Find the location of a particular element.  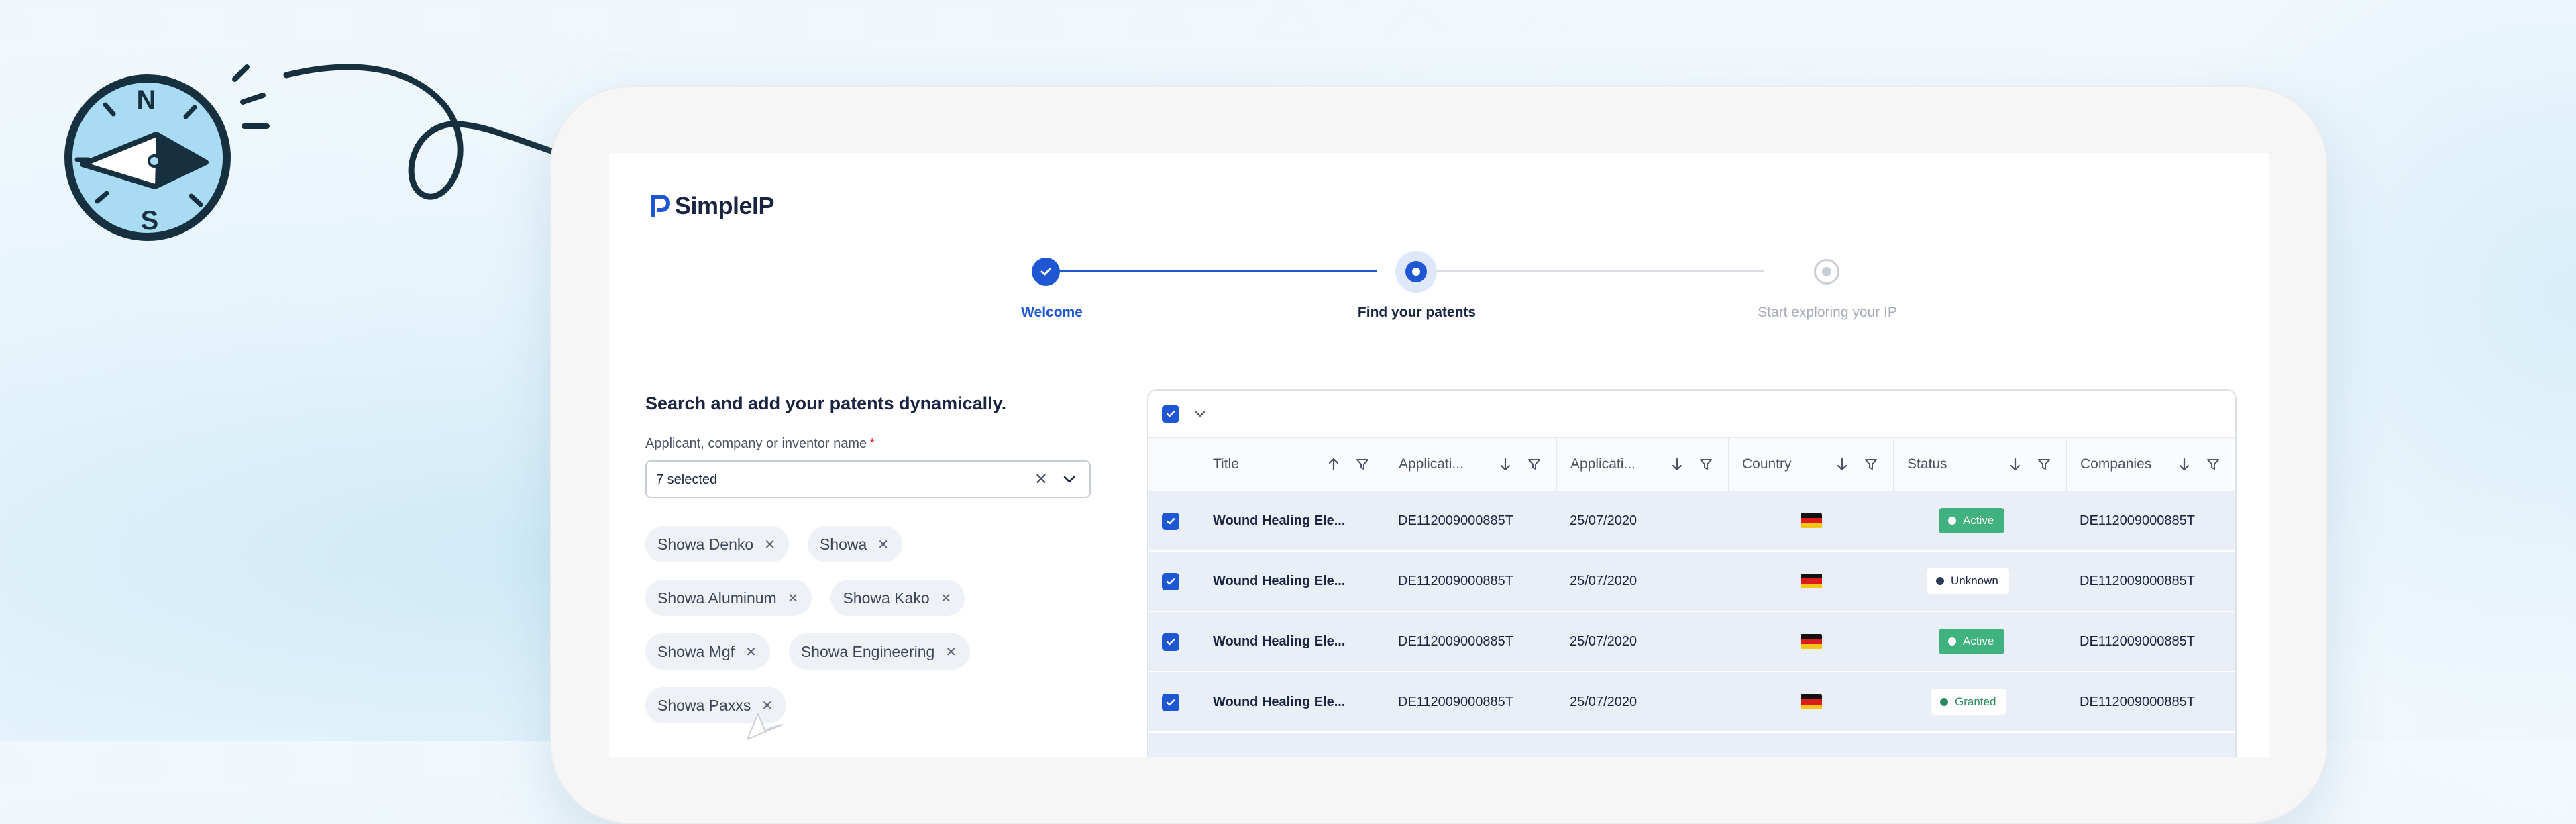

chip: Showa Engineering ✕ is located at coordinates (879, 651).